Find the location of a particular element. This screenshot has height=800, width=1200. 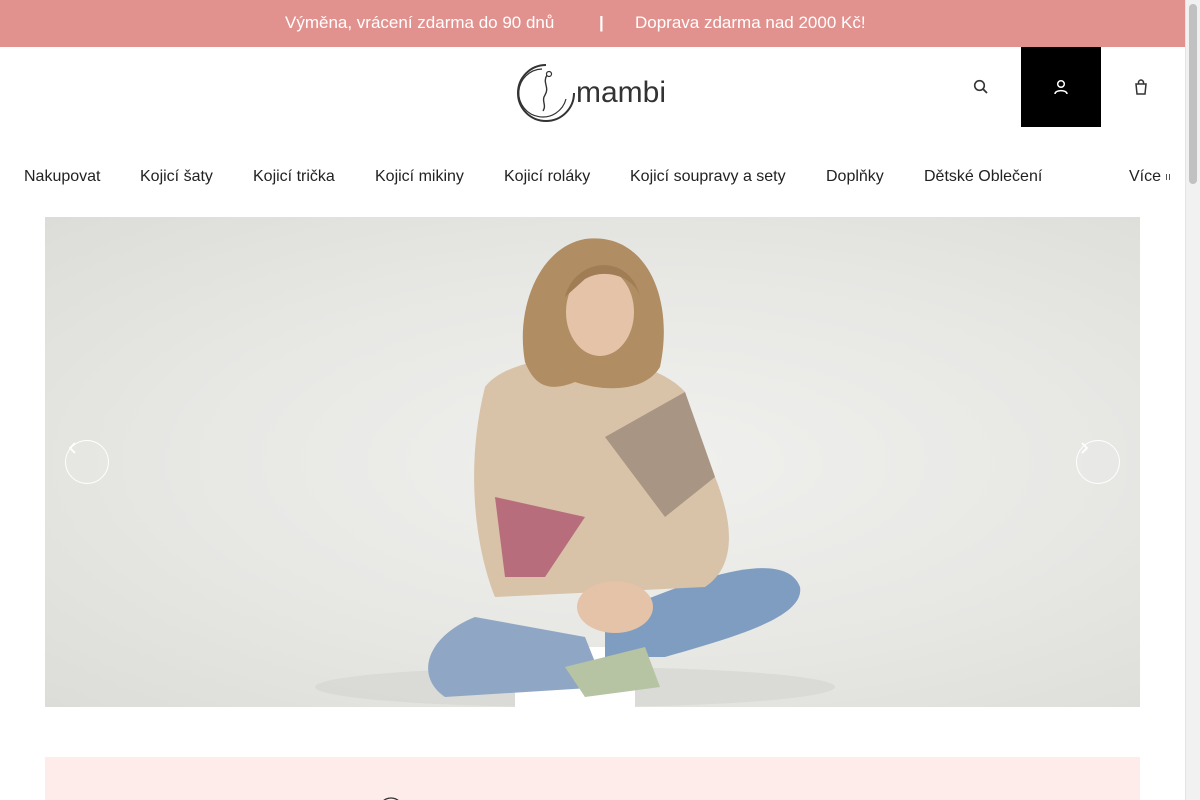

slider-next-button is located at coordinates (1098, 462).